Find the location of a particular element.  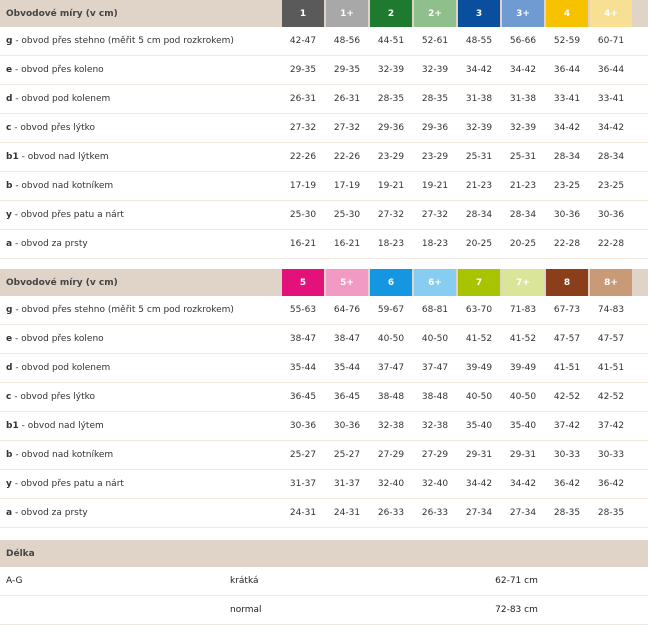

size-header-1: 1 is located at coordinates (303, 13).